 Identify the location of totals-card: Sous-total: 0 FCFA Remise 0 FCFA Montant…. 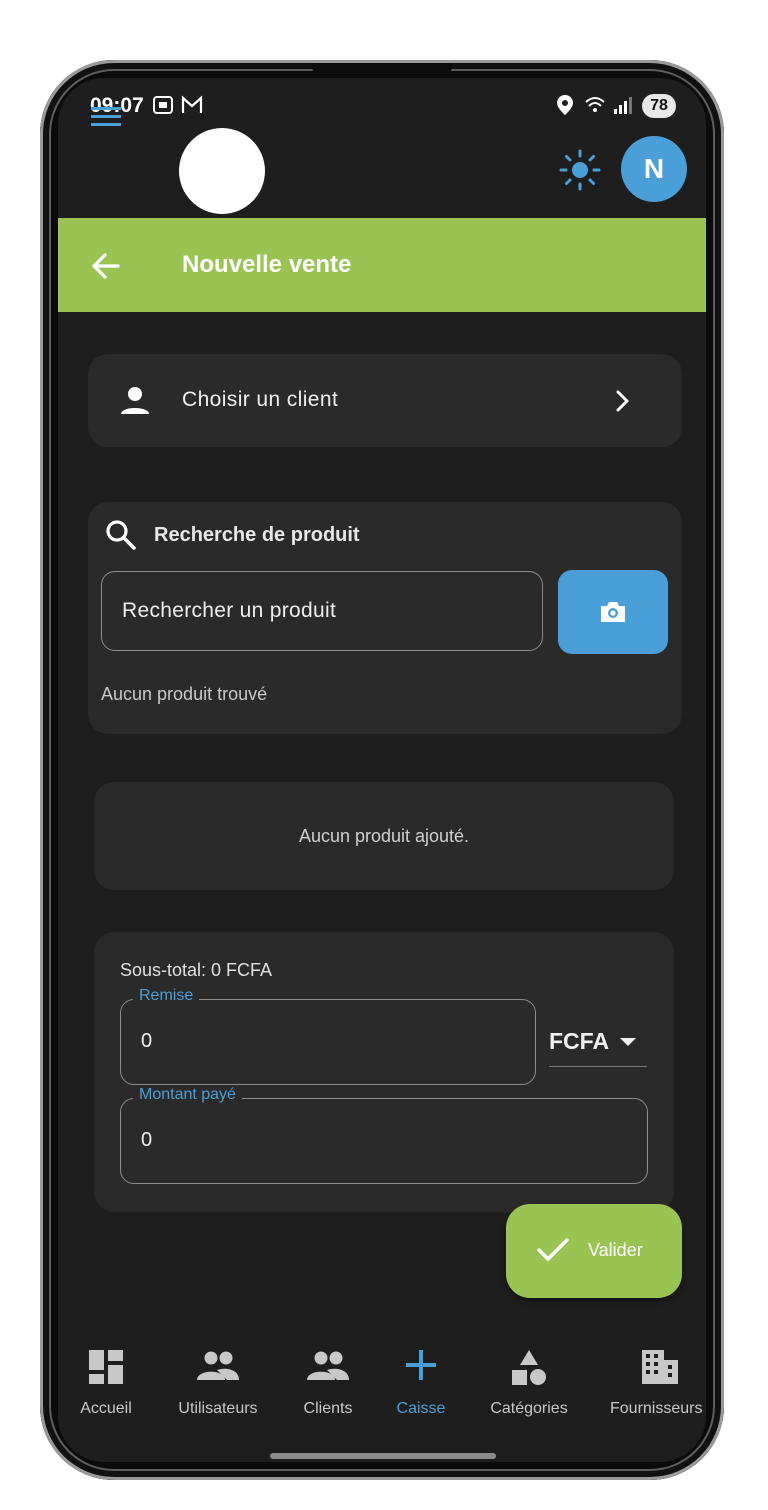
(384, 1072).